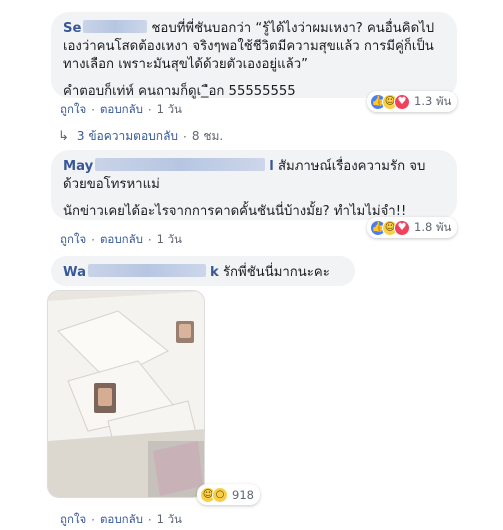 The height and width of the screenshot is (530, 503). Describe the element at coordinates (243, 494) in the screenshot. I see `reaction-count: 918` at that location.